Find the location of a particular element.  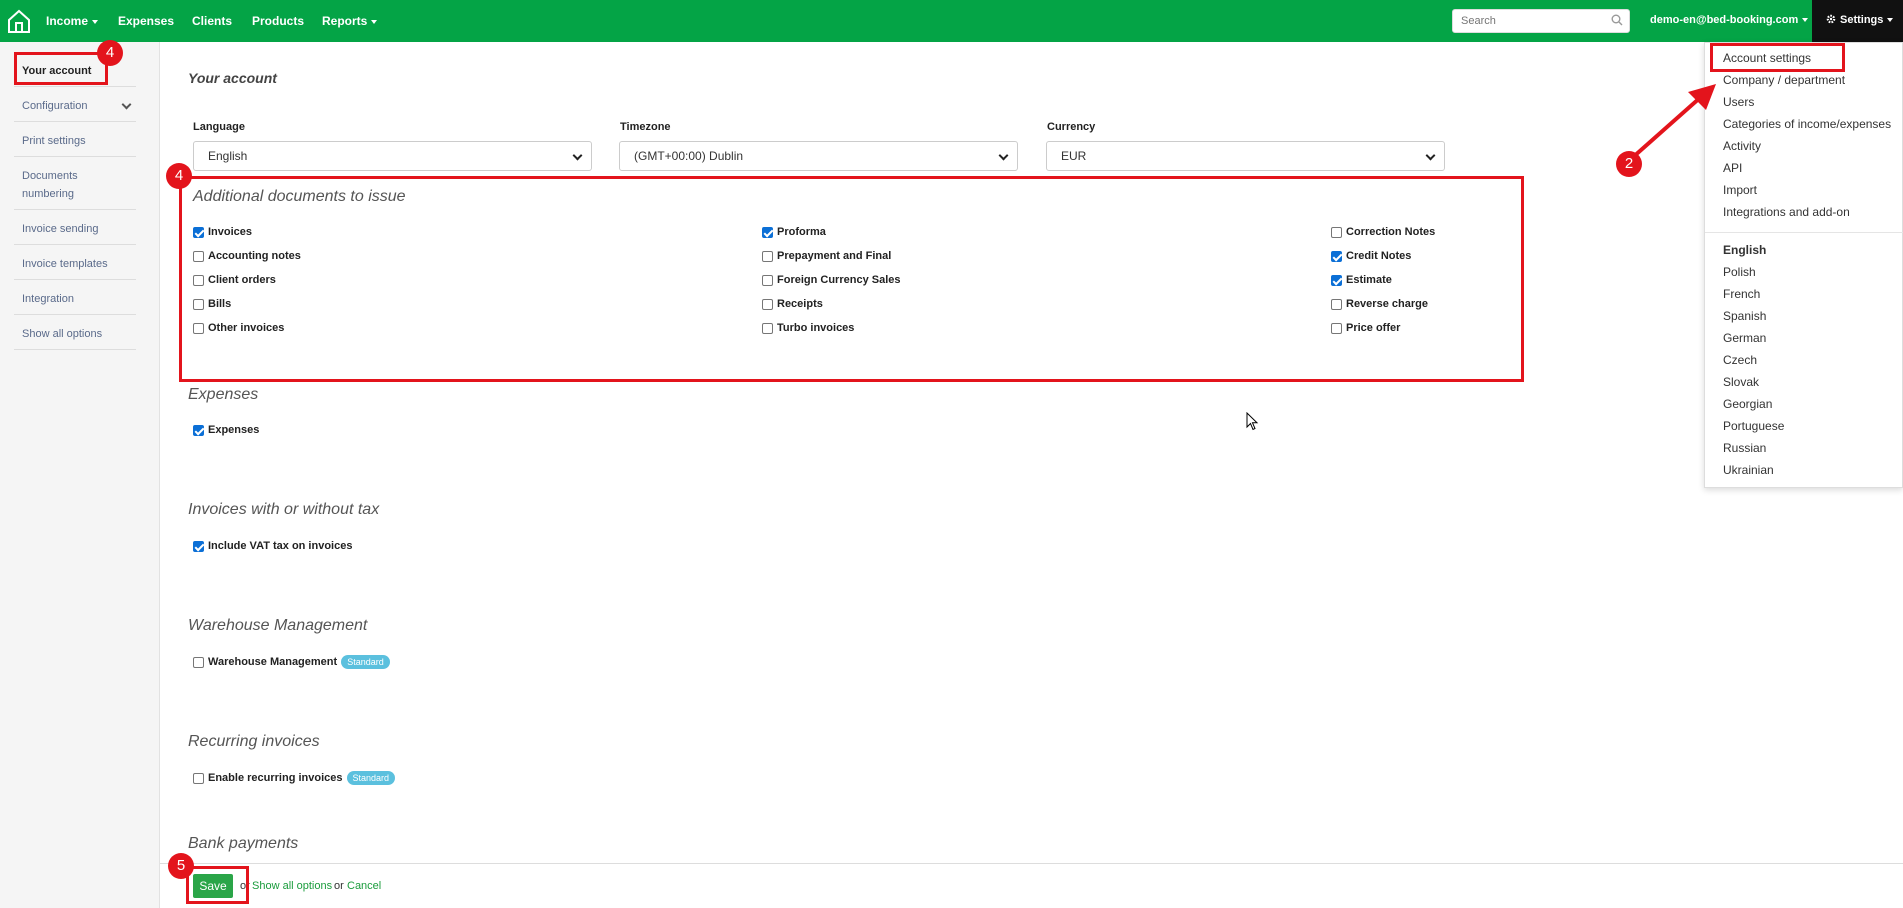

settings-menu: Settings is located at coordinates (1857, 21).